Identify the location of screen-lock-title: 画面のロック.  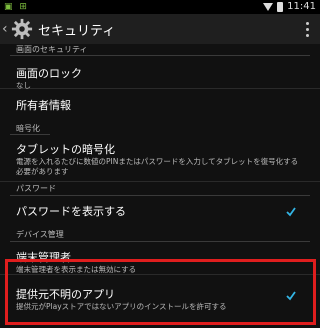
(49, 73).